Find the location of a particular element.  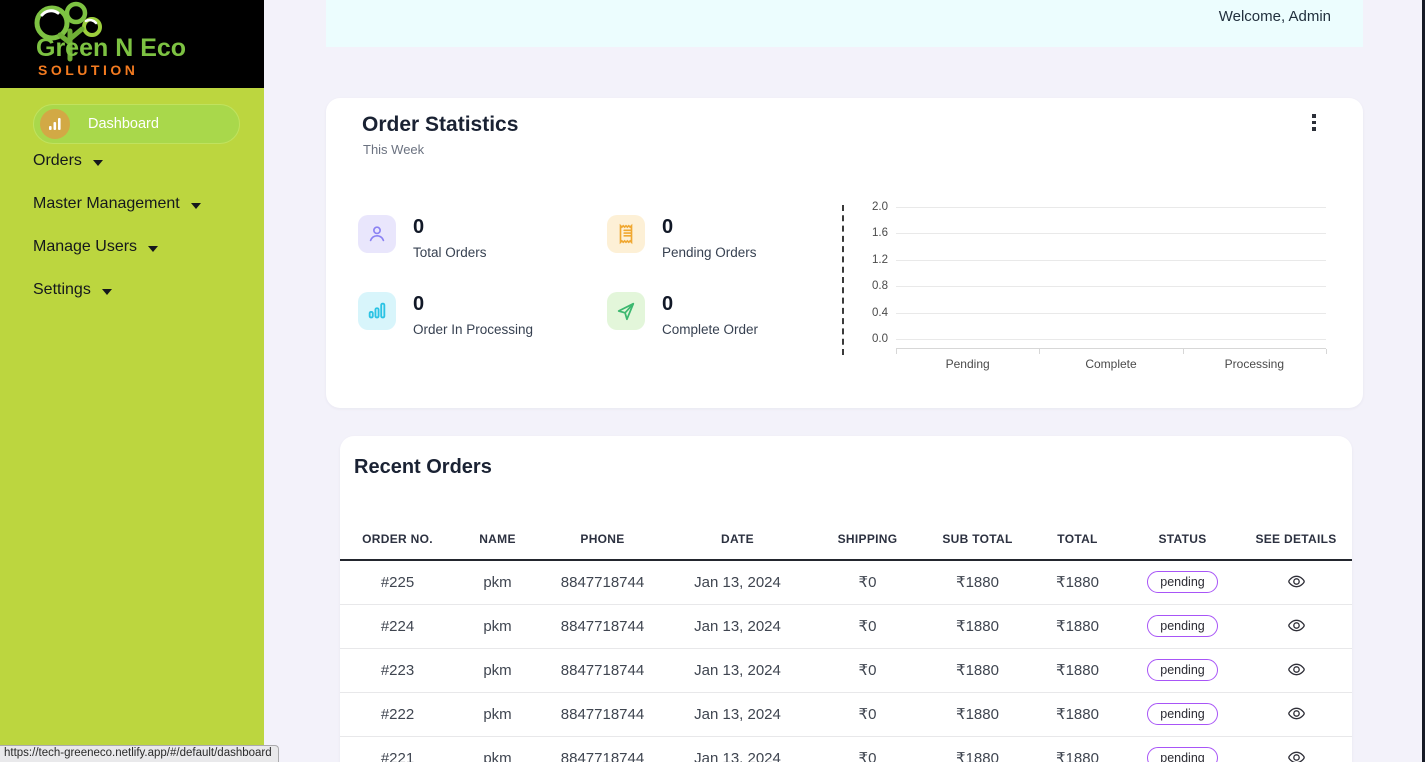

order-statistics-title: Order Statistics is located at coordinates (440, 124).